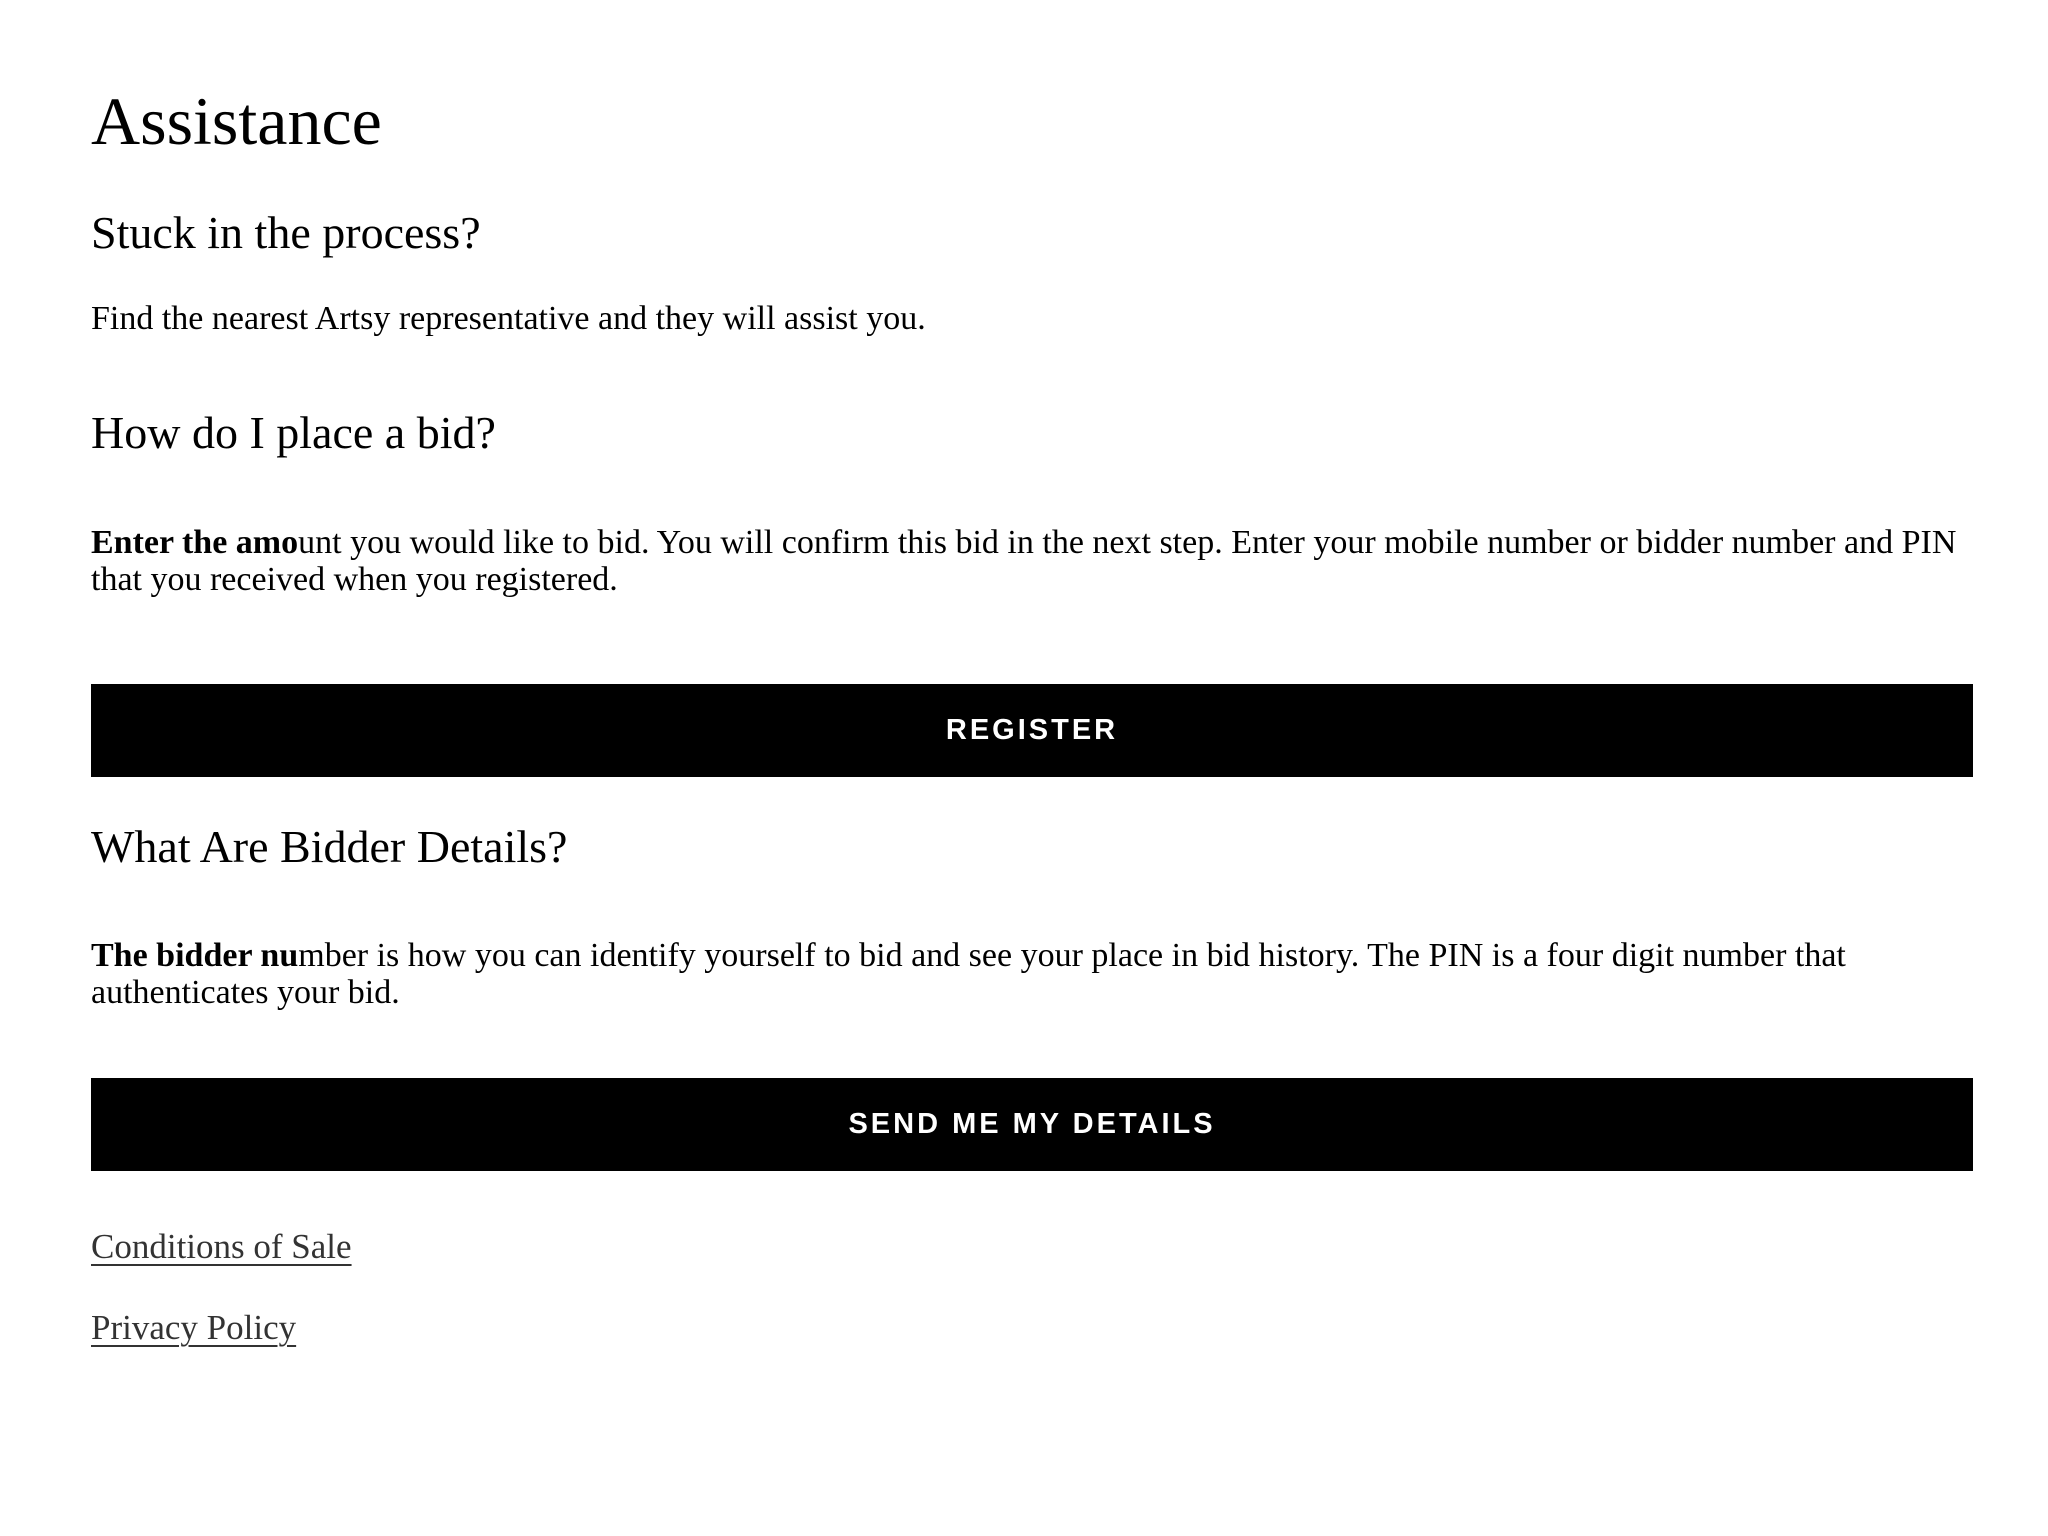  What do you see at coordinates (293, 432) in the screenshot?
I see `place-bid-heading: How do I place a bid?` at bounding box center [293, 432].